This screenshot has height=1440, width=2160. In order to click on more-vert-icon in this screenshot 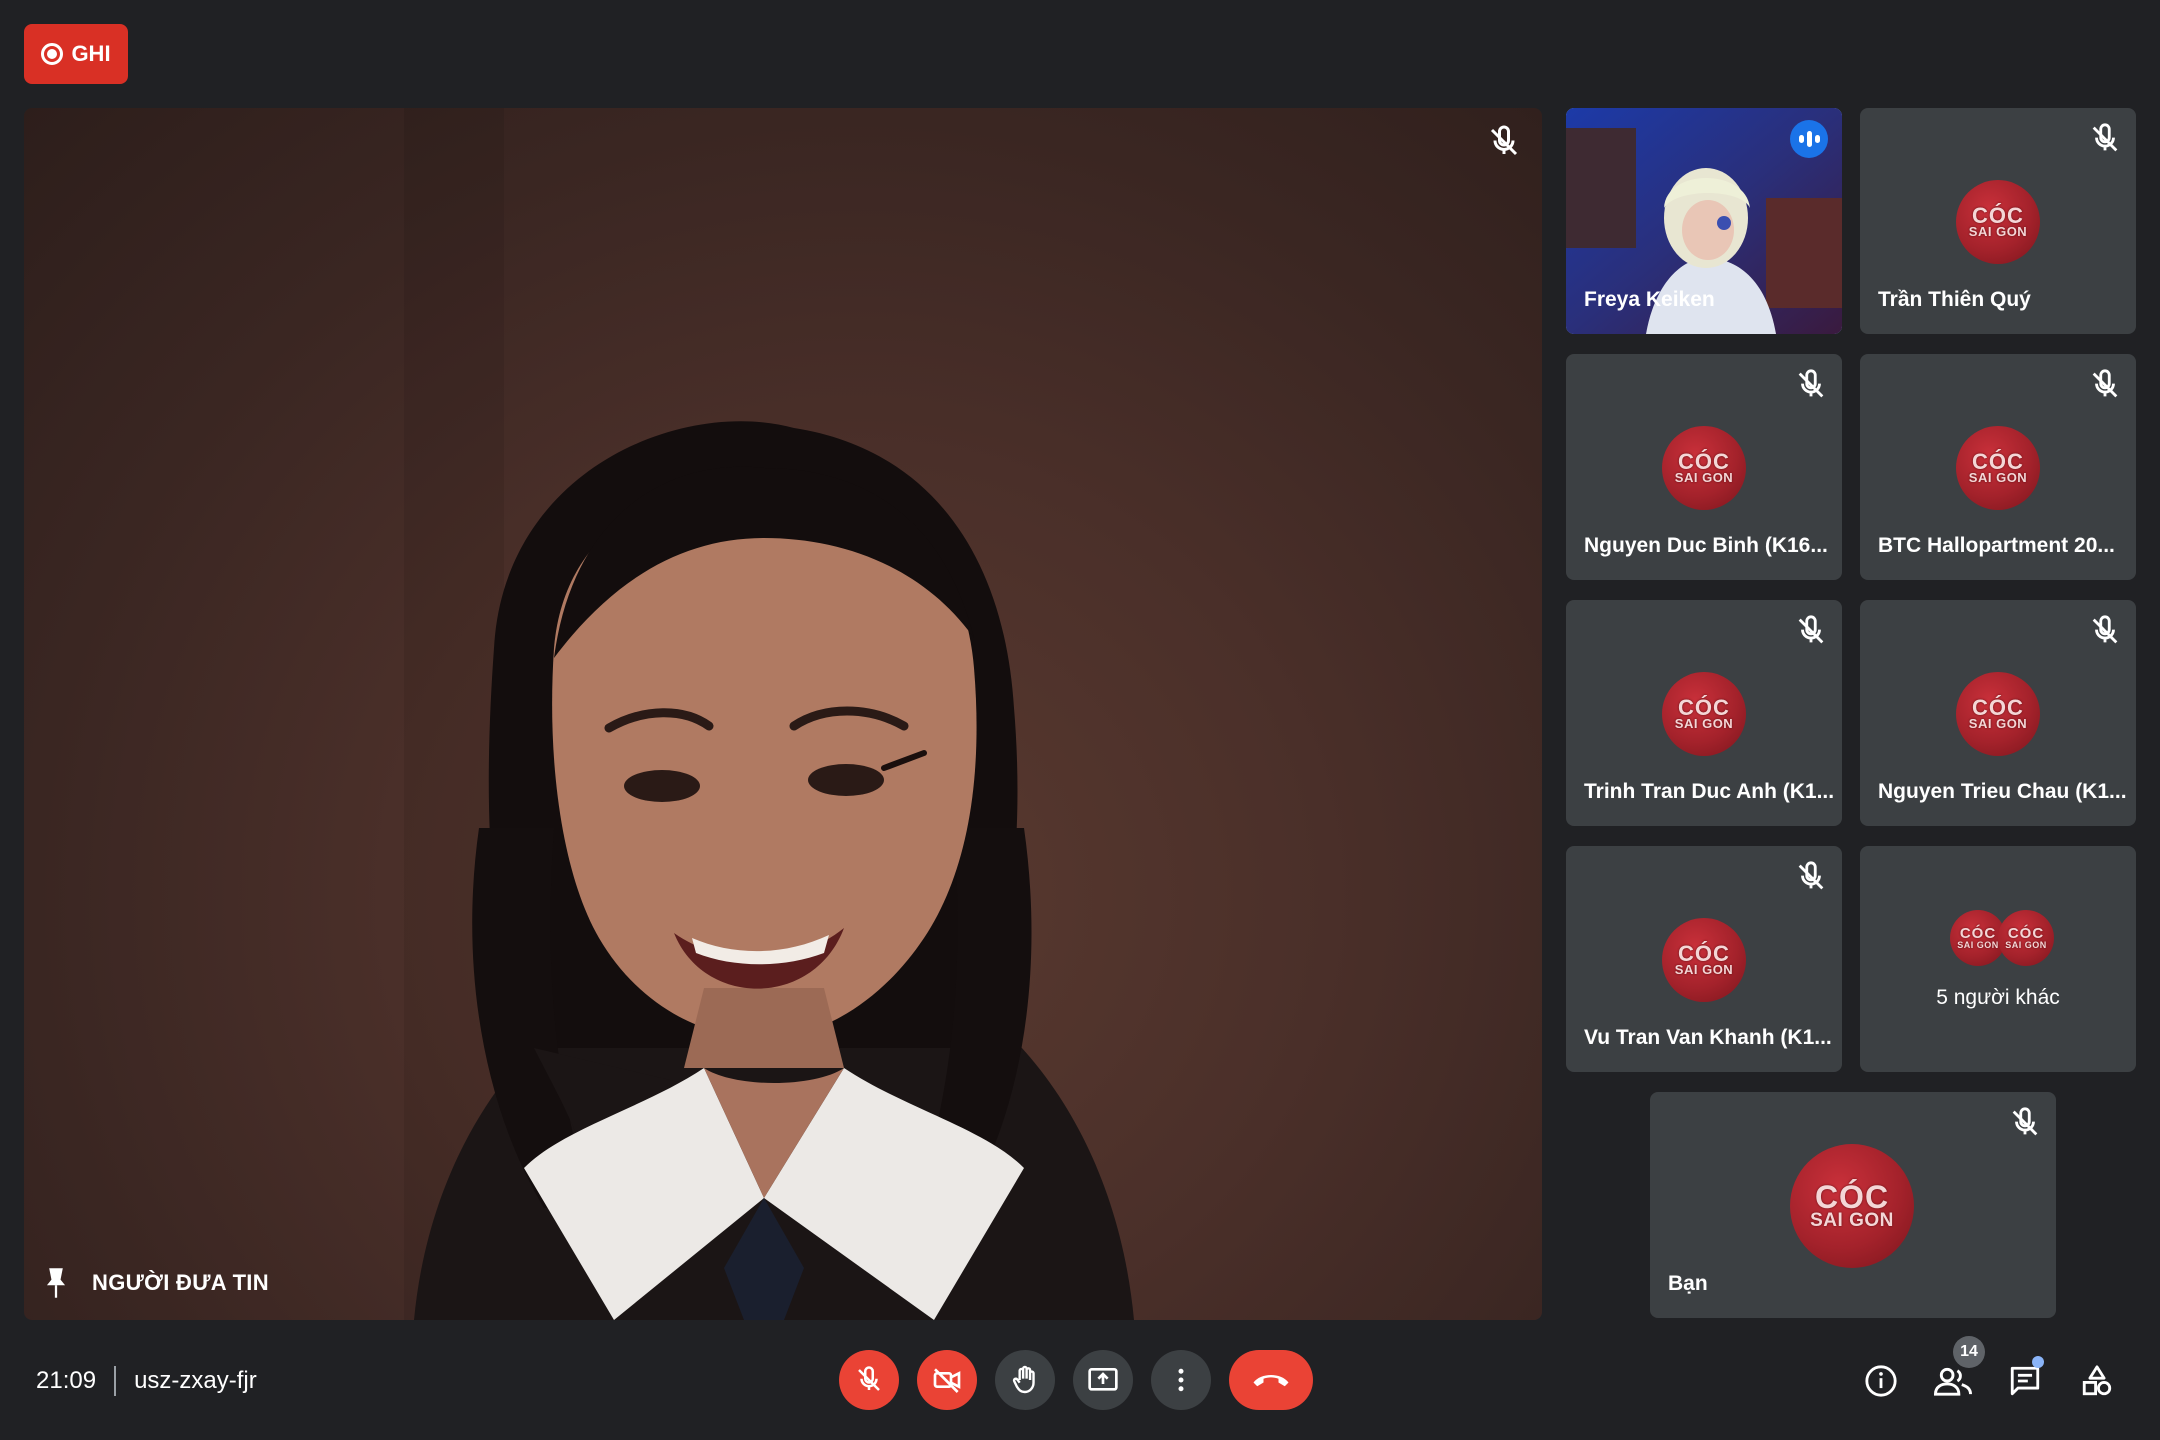, I will do `click(1181, 1380)`.